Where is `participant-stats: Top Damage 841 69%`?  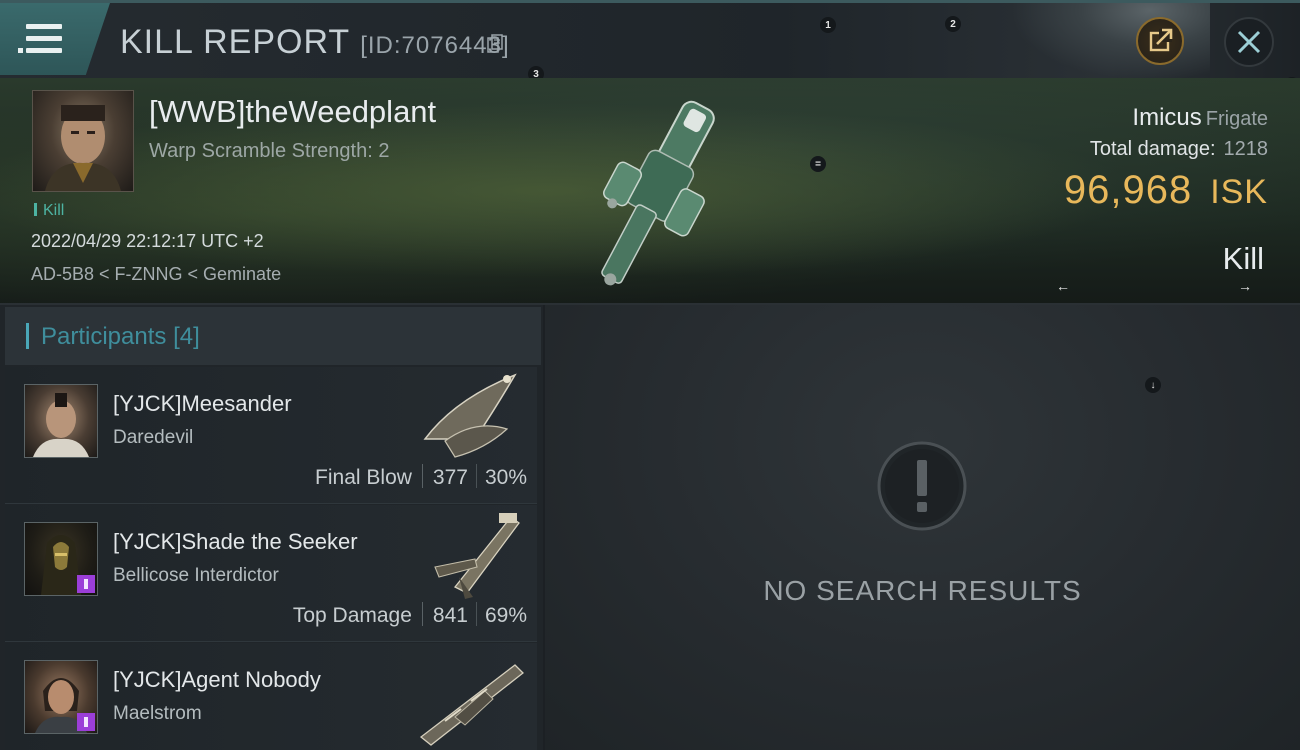
participant-stats: Top Damage 841 69% is located at coordinates (410, 615).